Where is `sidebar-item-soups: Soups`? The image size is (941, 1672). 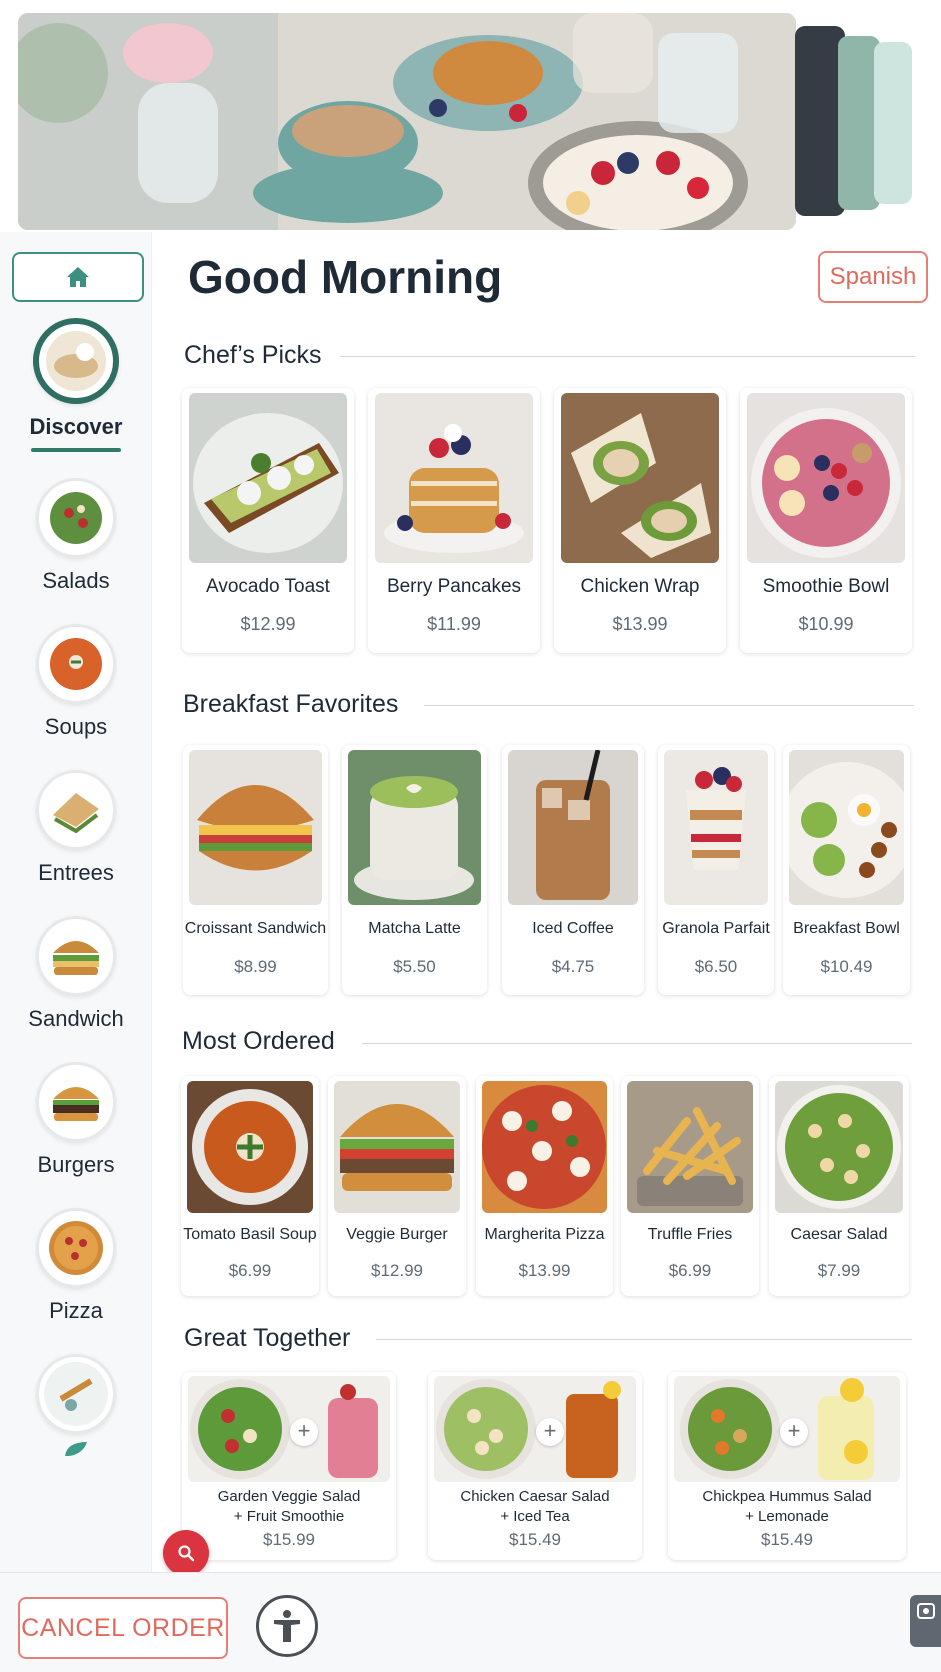 sidebar-item-soups: Soups is located at coordinates (76, 682).